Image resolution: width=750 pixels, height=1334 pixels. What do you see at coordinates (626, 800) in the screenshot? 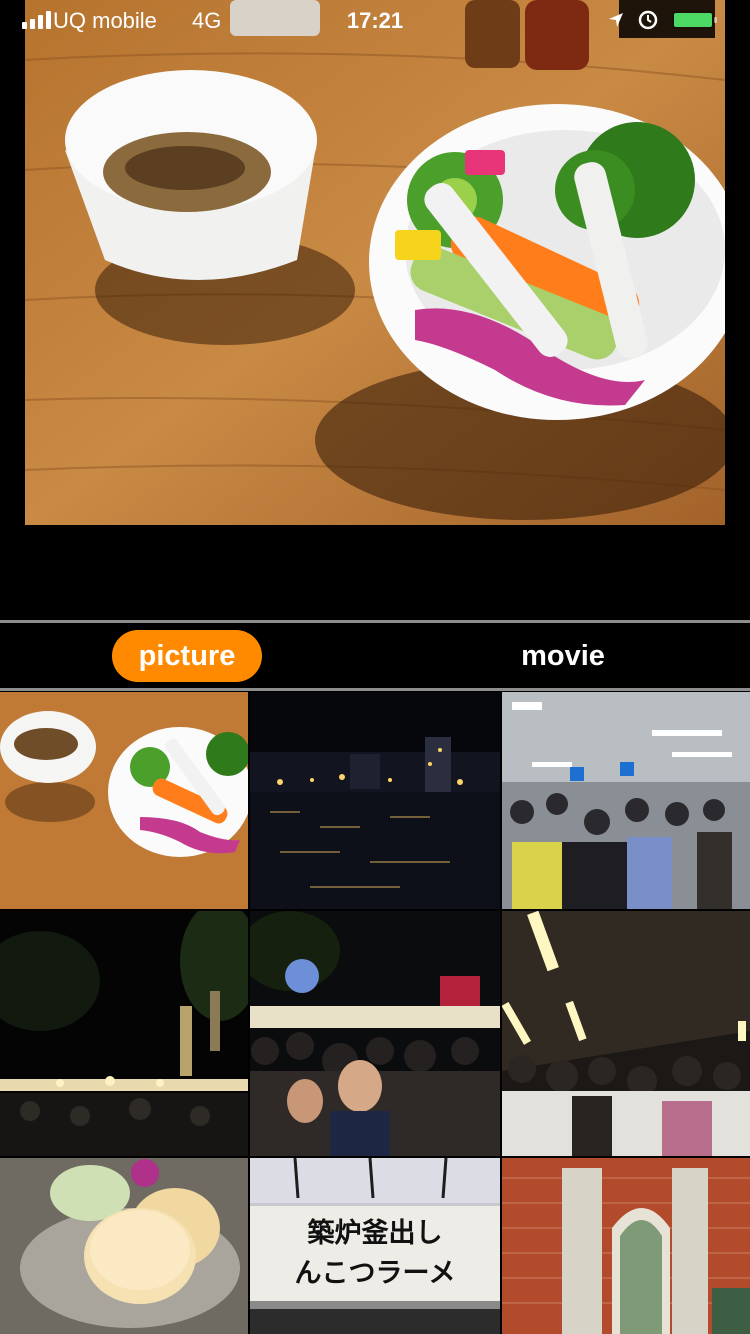
I see `photo-thumbnail-station-crowd` at bounding box center [626, 800].